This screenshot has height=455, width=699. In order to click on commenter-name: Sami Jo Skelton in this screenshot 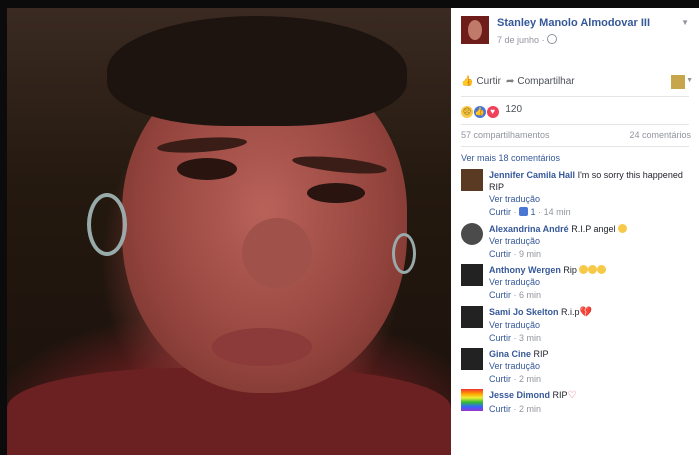, I will do `click(524, 312)`.